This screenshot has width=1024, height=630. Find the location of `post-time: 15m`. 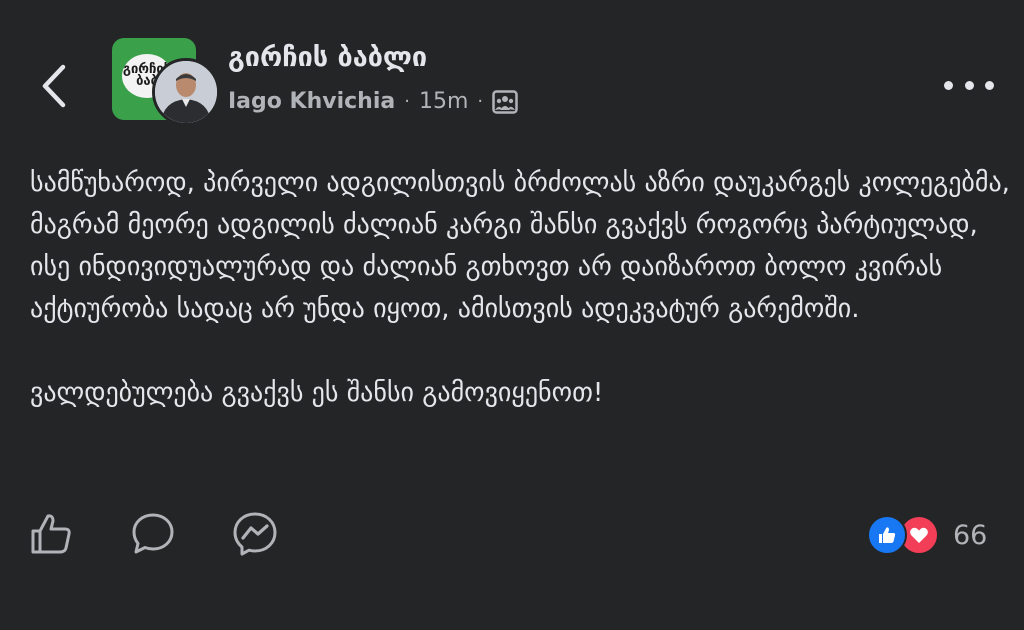

post-time: 15m is located at coordinates (443, 101).